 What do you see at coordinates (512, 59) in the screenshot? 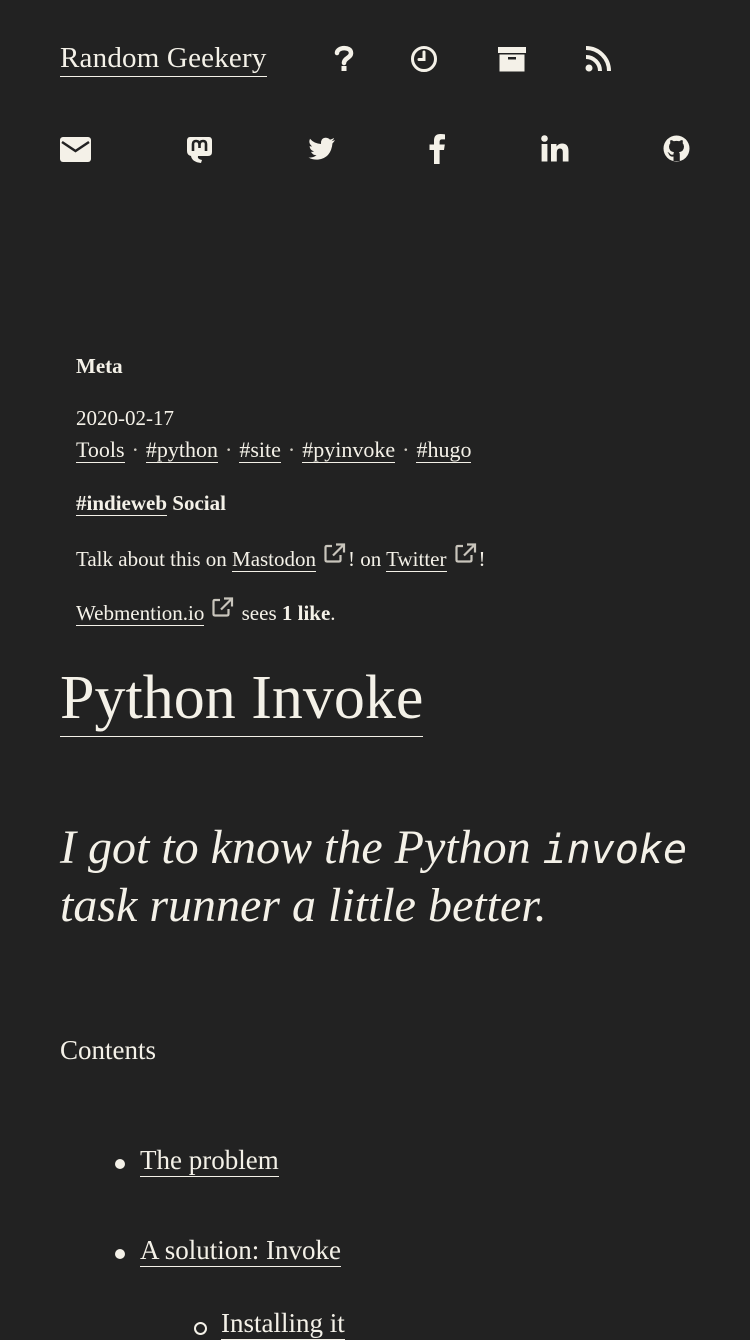
I see `archive-icon` at bounding box center [512, 59].